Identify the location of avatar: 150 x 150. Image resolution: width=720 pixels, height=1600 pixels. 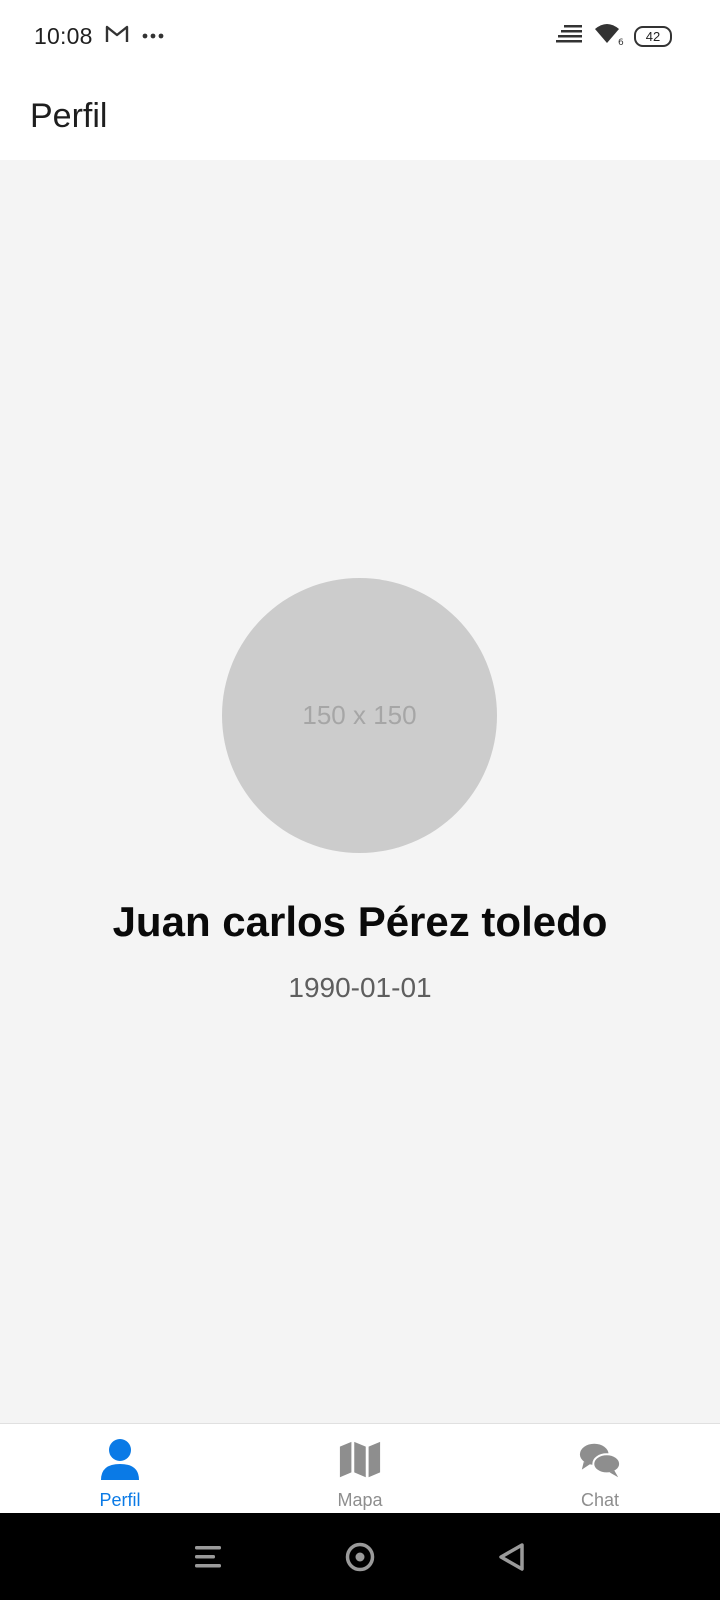
(359, 715).